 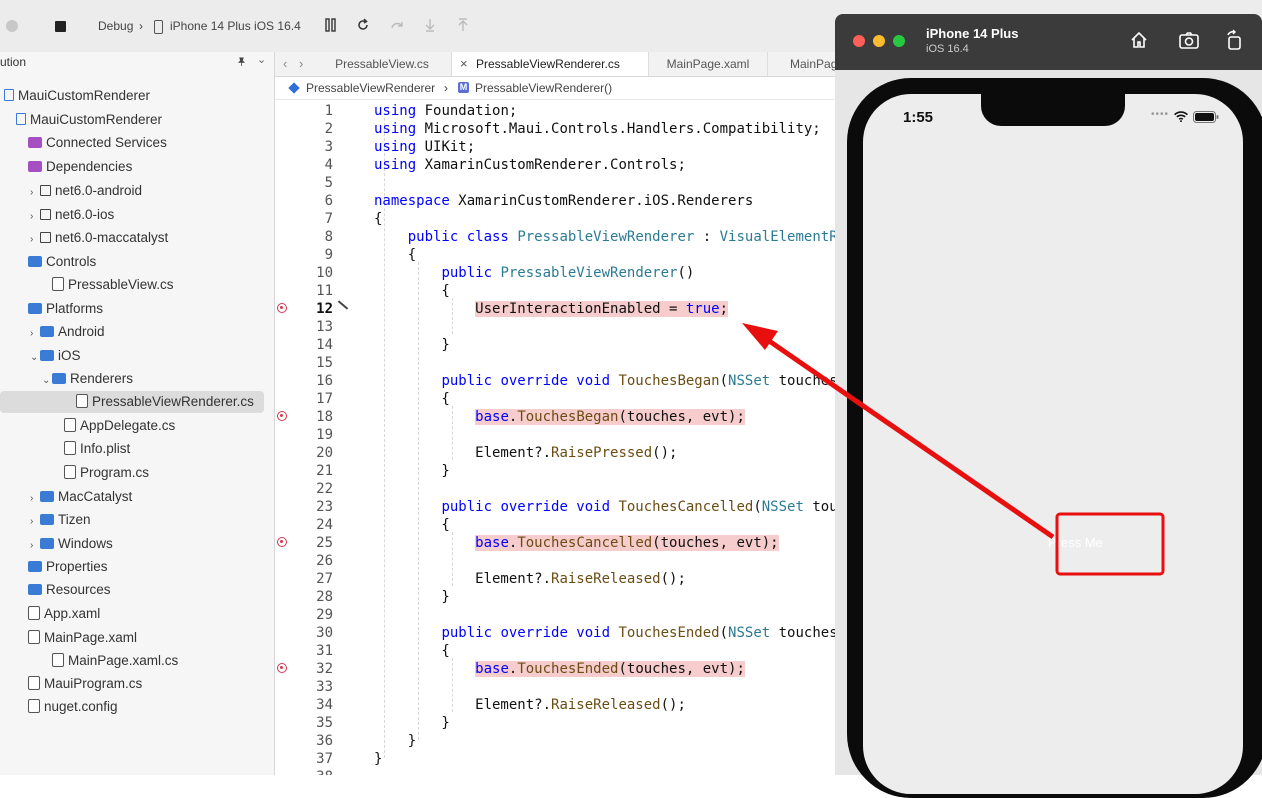 What do you see at coordinates (560, 309) in the screenshot?
I see `code-line: 12 UserInteractionEnabled = true;` at bounding box center [560, 309].